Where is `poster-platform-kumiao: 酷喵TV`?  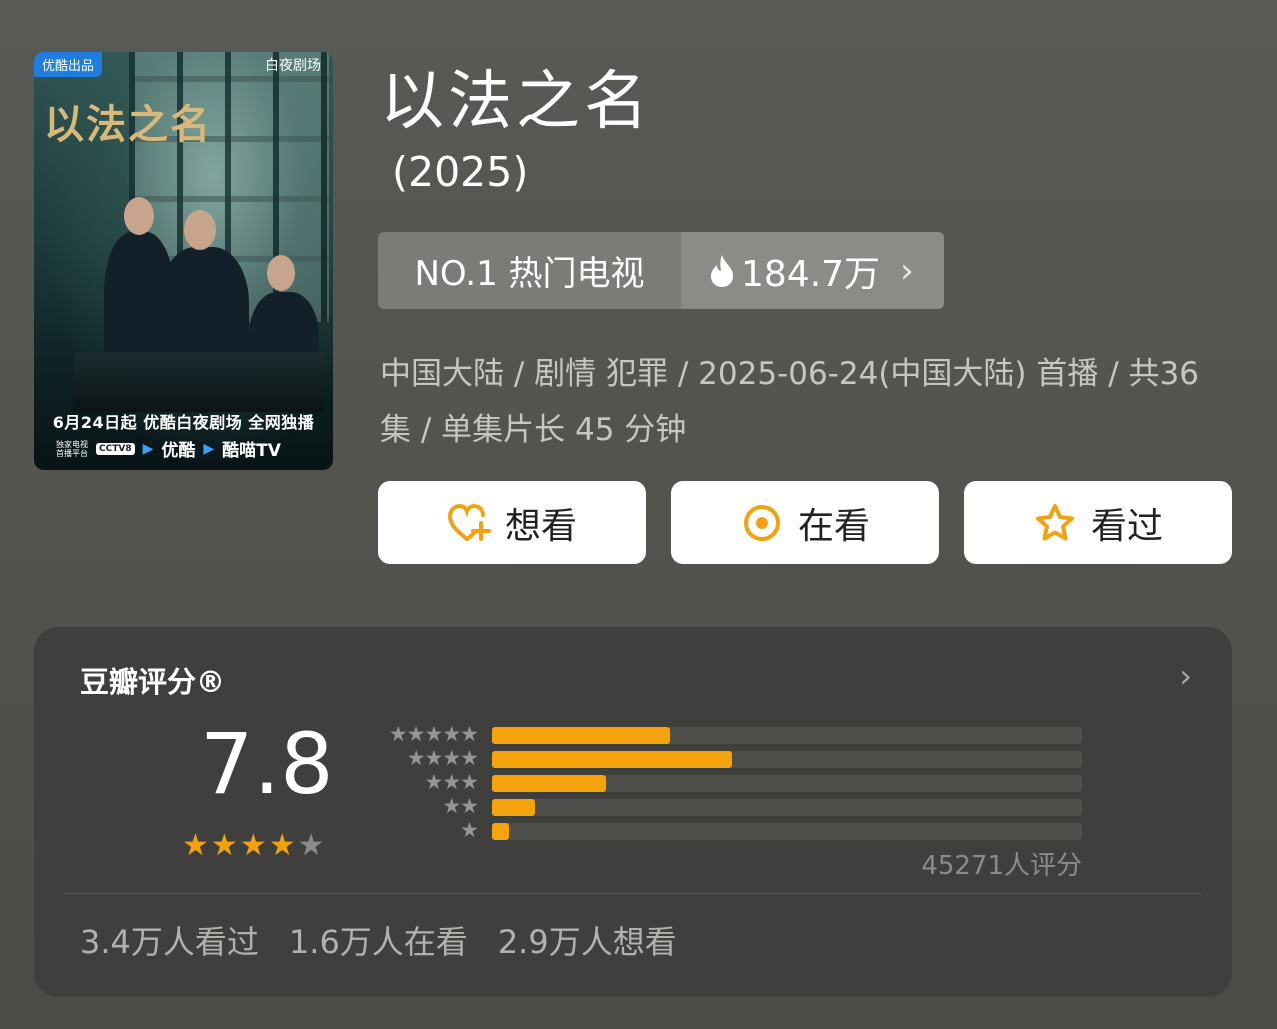 poster-platform-kumiao: 酷喵TV is located at coordinates (251, 451).